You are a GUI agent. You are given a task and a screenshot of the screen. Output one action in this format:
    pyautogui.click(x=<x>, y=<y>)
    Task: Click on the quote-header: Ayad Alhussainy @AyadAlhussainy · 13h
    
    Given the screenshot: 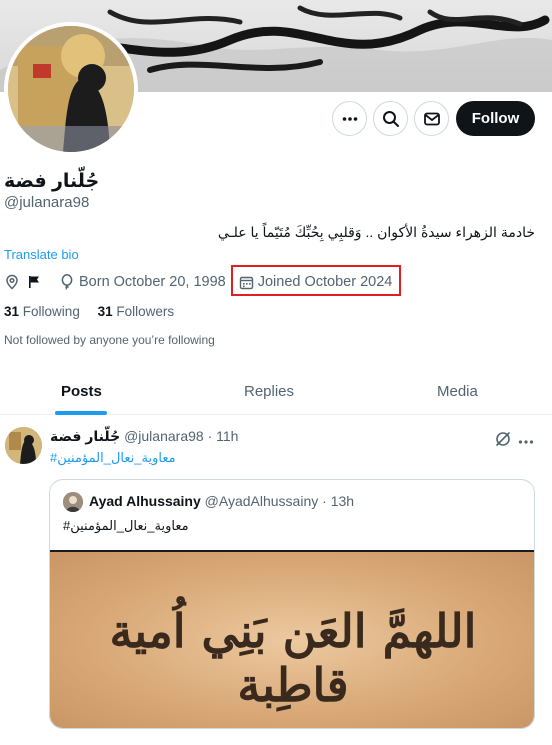 What is the action you would take?
    pyautogui.click(x=221, y=501)
    